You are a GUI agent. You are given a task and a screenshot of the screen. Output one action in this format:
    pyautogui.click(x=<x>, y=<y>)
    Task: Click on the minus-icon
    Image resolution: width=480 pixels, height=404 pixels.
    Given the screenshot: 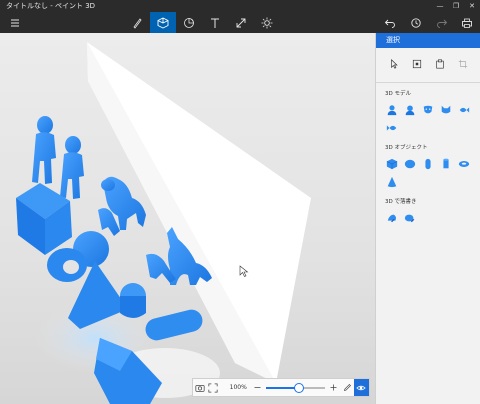 What is the action you would take?
    pyautogui.click(x=257, y=387)
    